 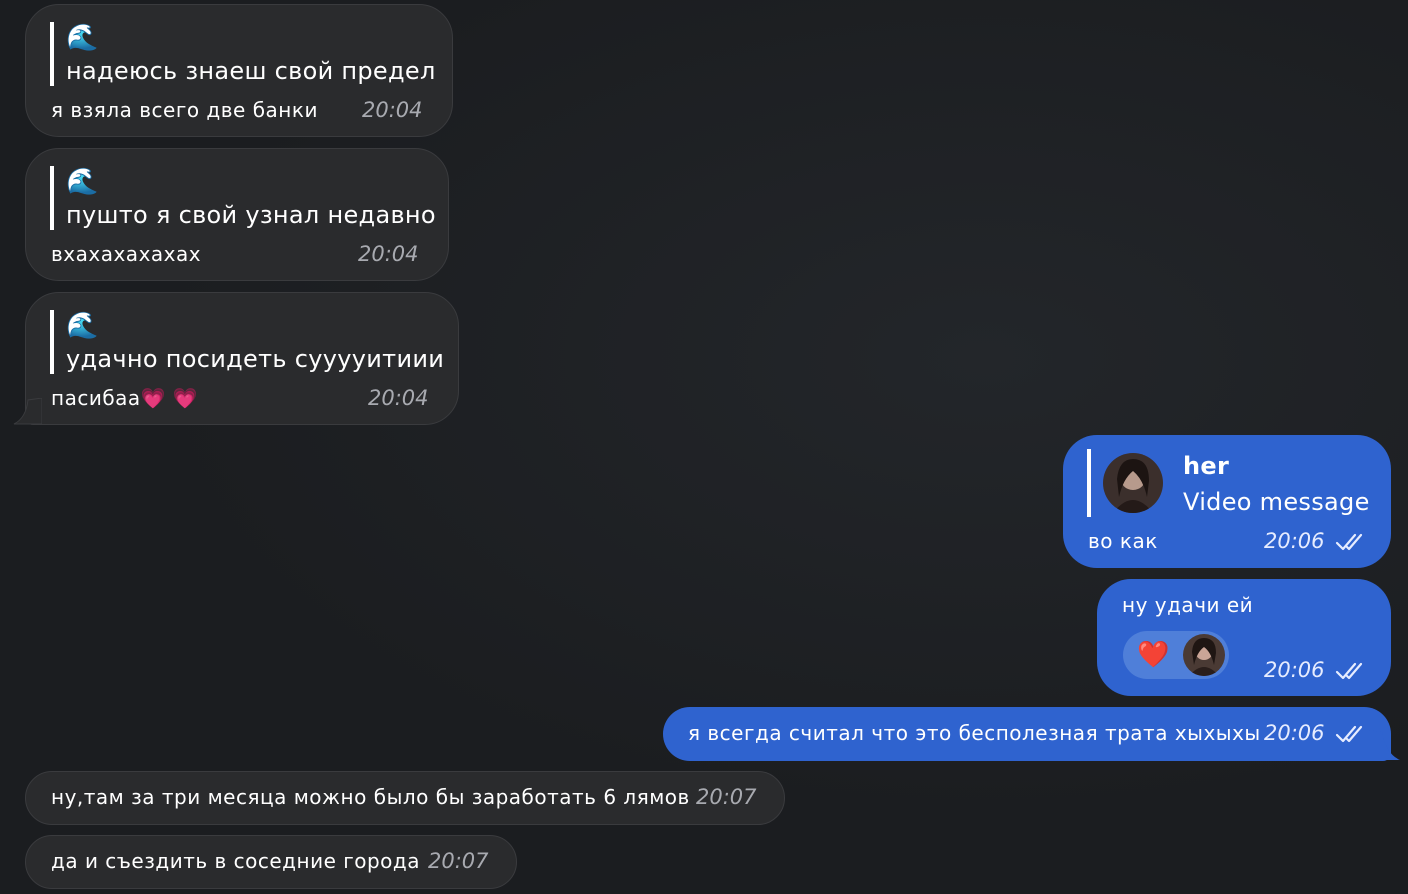 What do you see at coordinates (1276, 502) in the screenshot?
I see `quoted-text: Video message` at bounding box center [1276, 502].